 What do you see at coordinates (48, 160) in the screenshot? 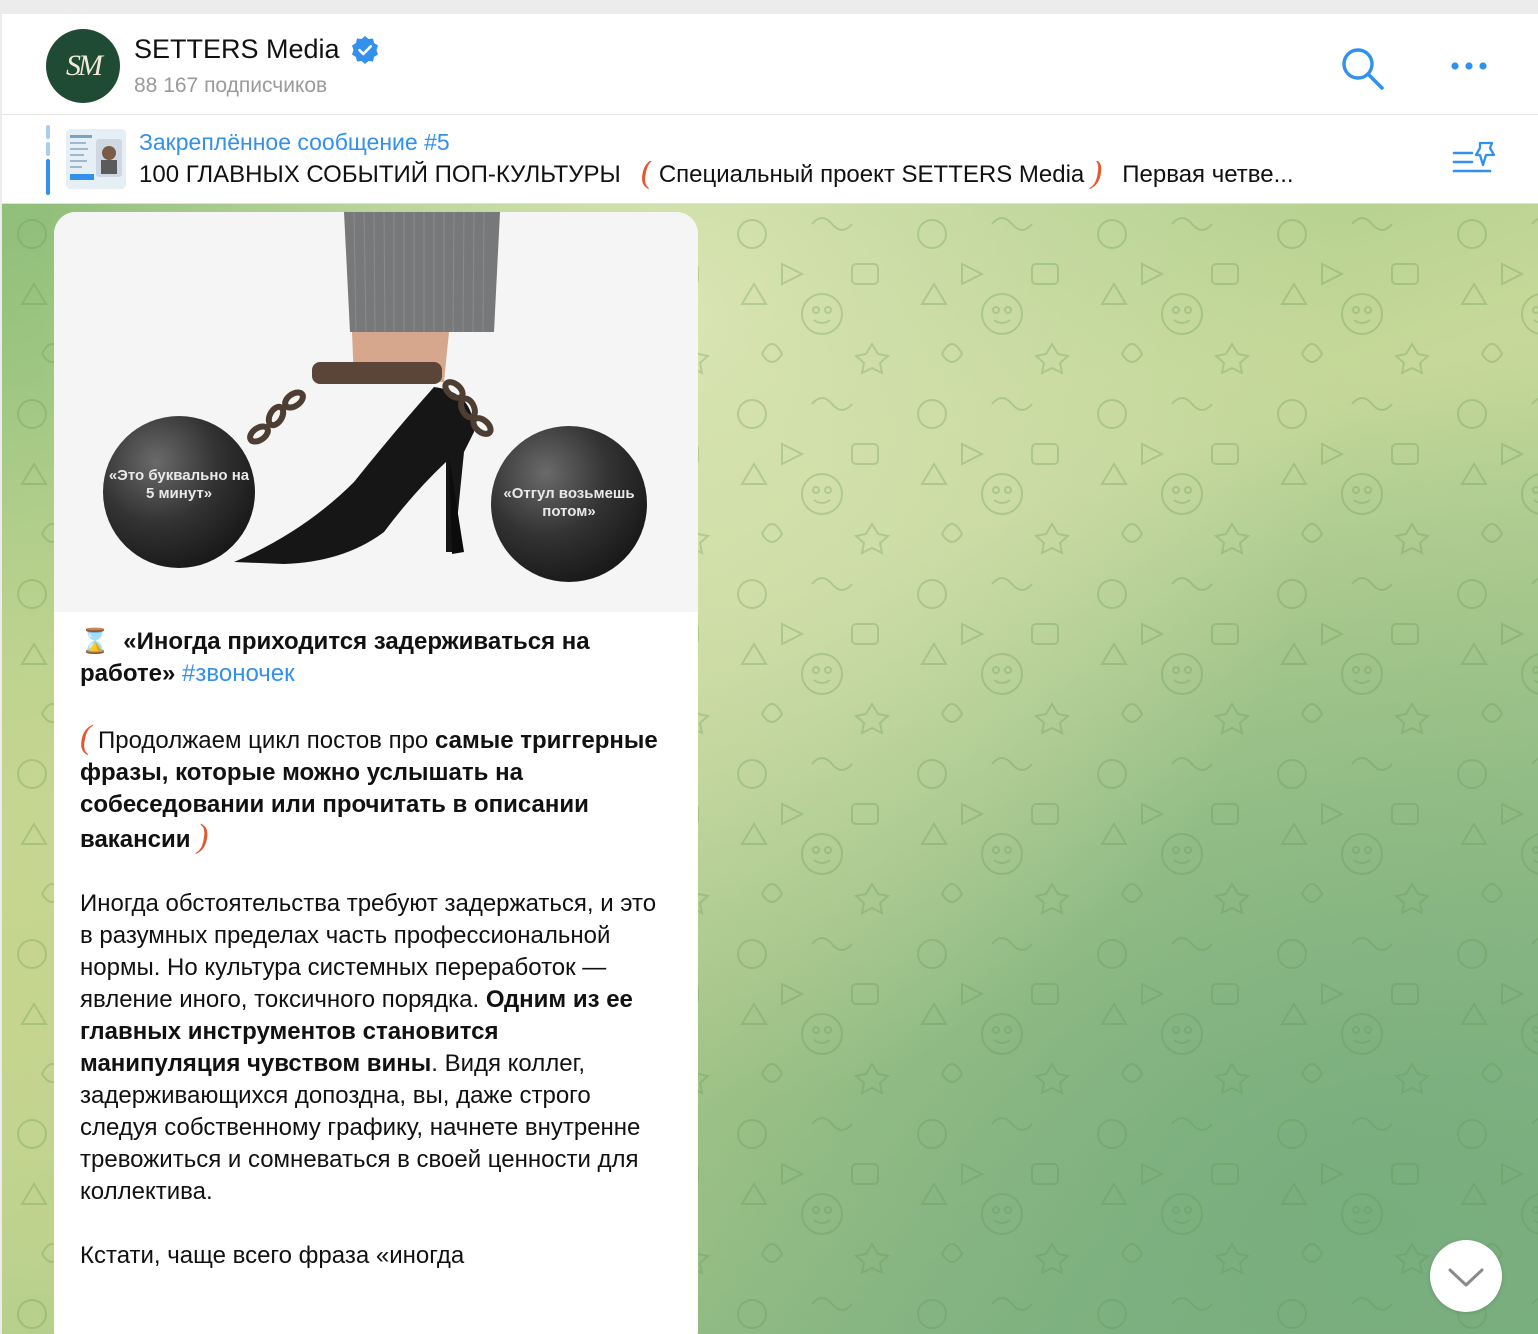
I see `pinned-indicator` at bounding box center [48, 160].